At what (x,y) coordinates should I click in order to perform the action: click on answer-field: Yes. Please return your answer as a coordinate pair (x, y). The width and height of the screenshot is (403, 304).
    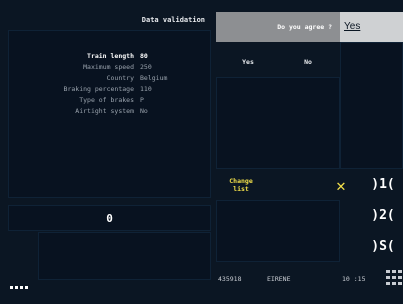
    Looking at the image, I should click on (371, 27).